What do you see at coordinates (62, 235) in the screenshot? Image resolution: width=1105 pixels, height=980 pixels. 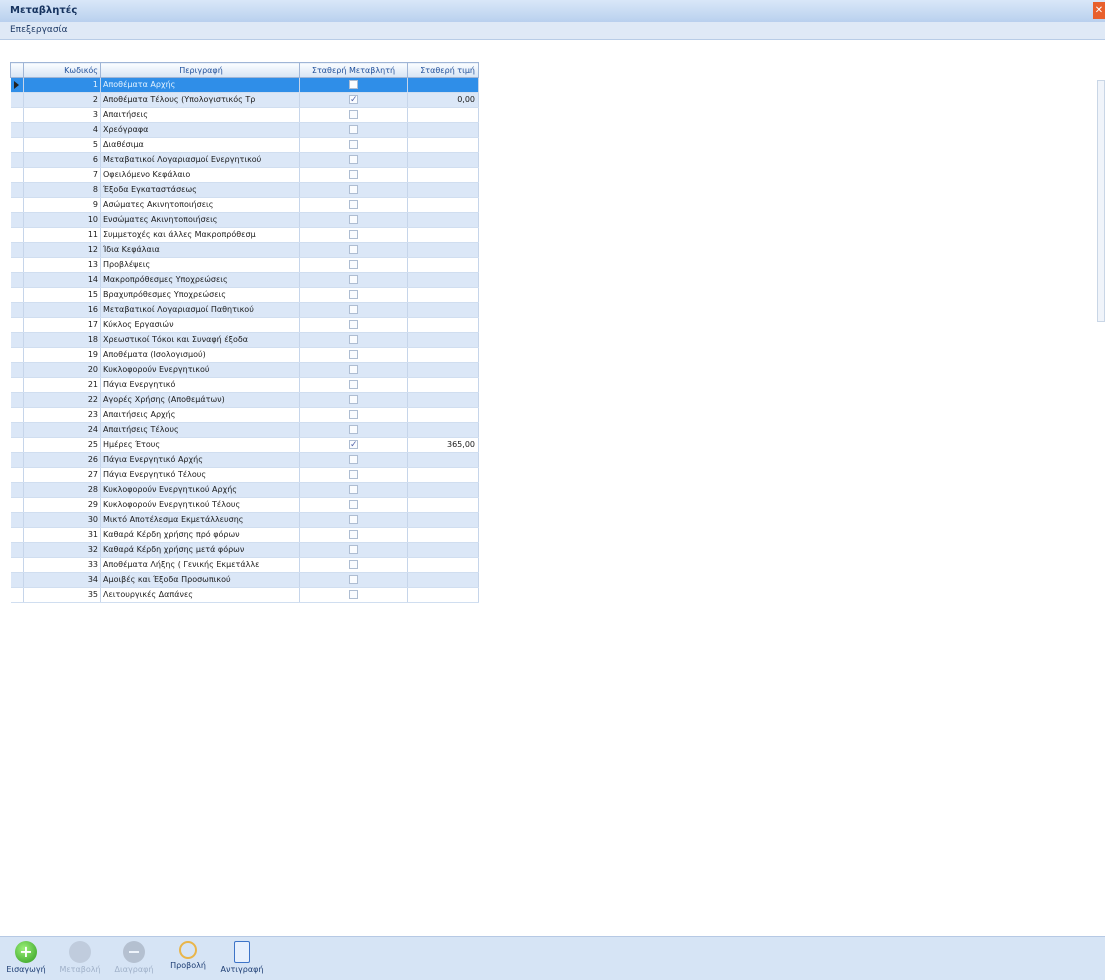 I see `cell-code: 11` at bounding box center [62, 235].